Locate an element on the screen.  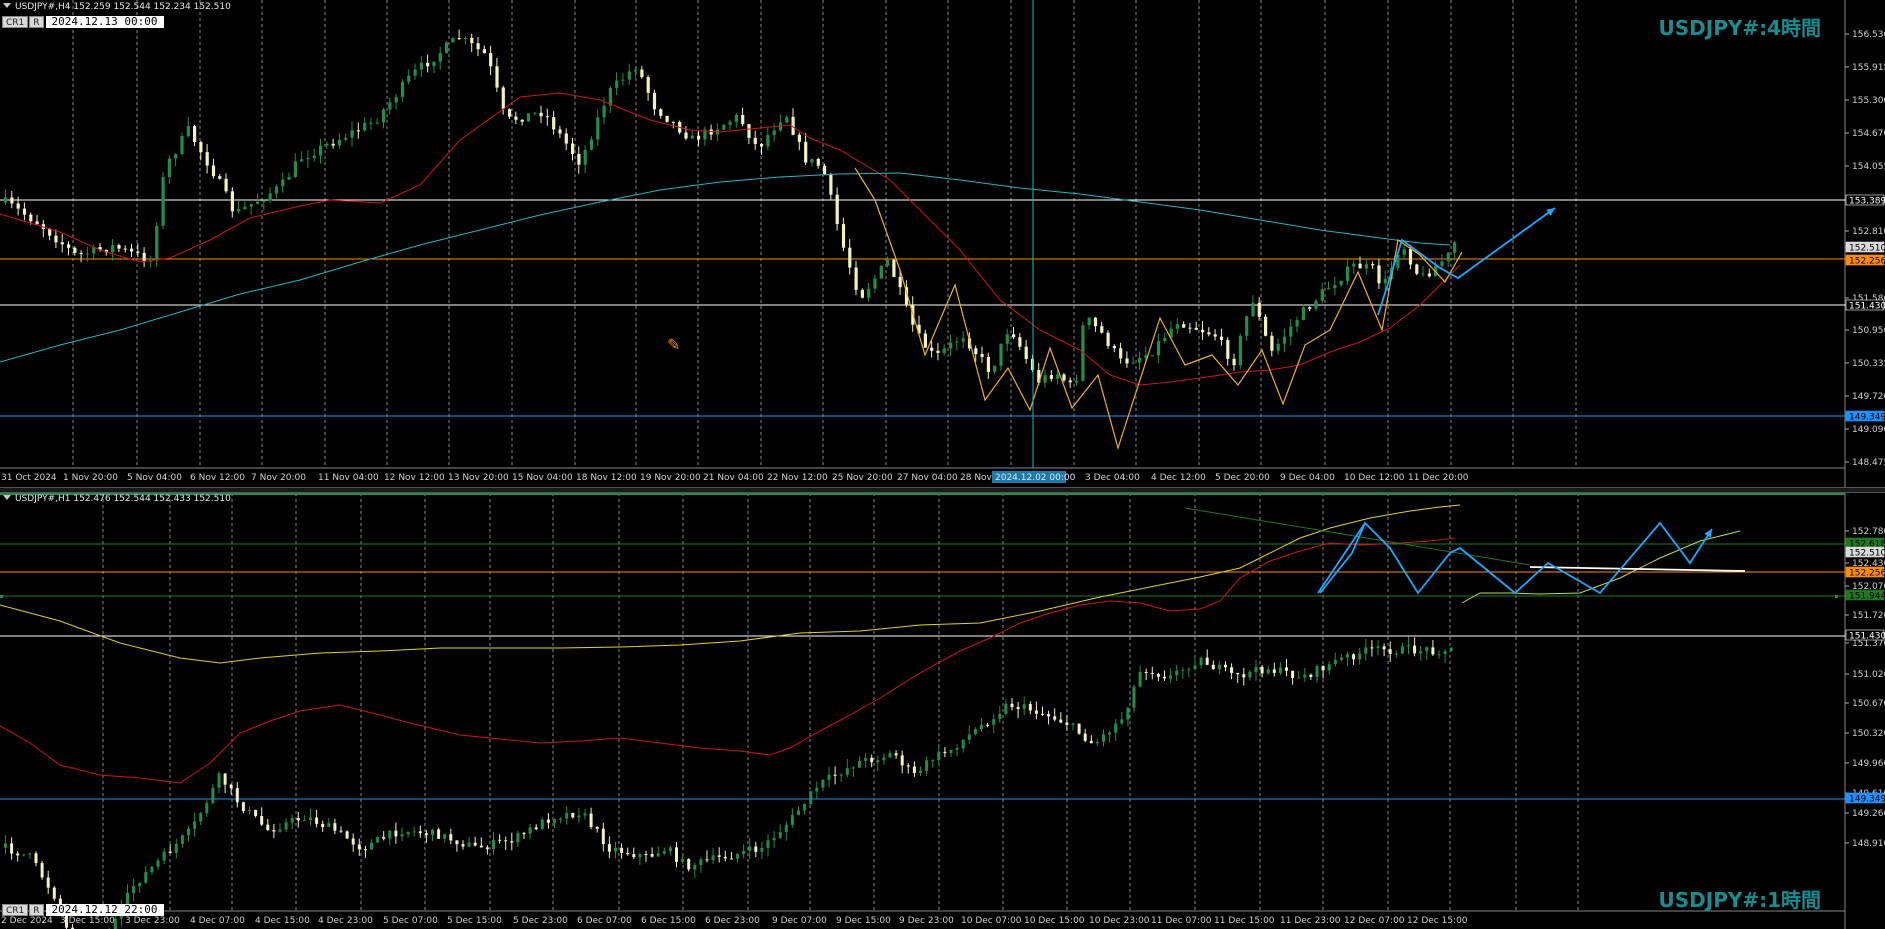
resistance-trendline is located at coordinates (1357, 536).